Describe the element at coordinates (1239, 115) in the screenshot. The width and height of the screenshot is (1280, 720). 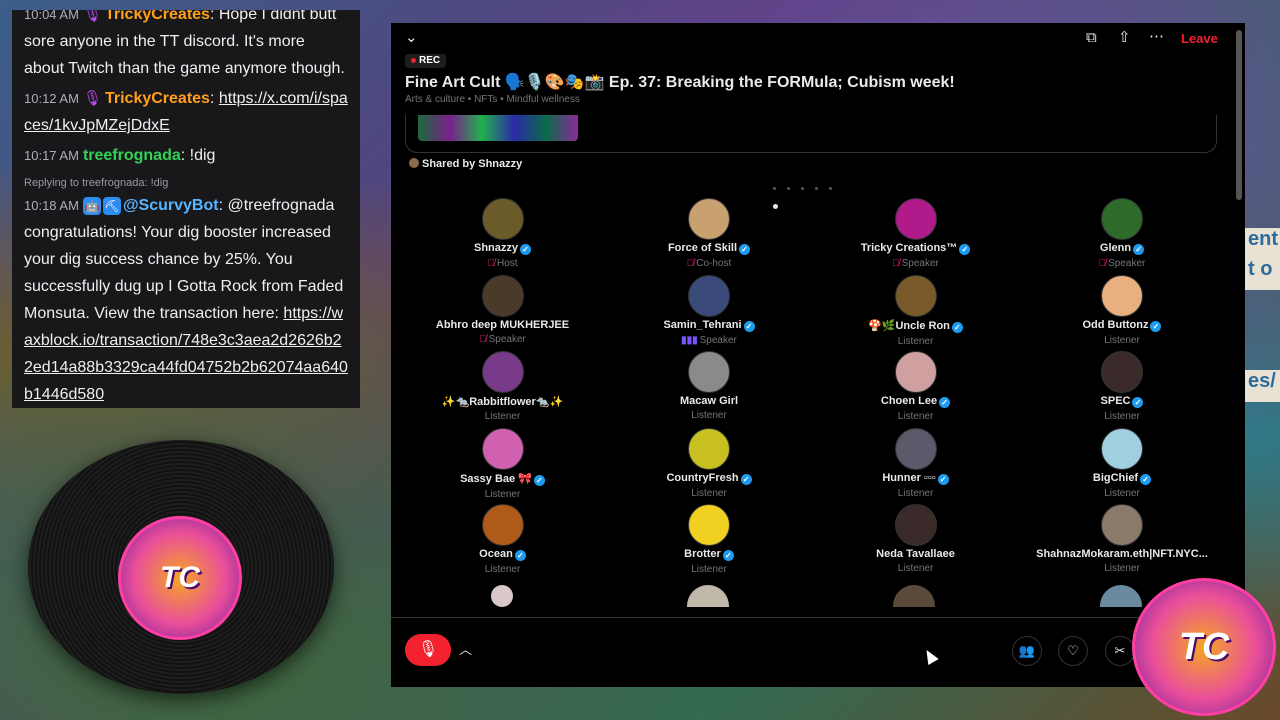
I see `window-scrollbar` at that location.